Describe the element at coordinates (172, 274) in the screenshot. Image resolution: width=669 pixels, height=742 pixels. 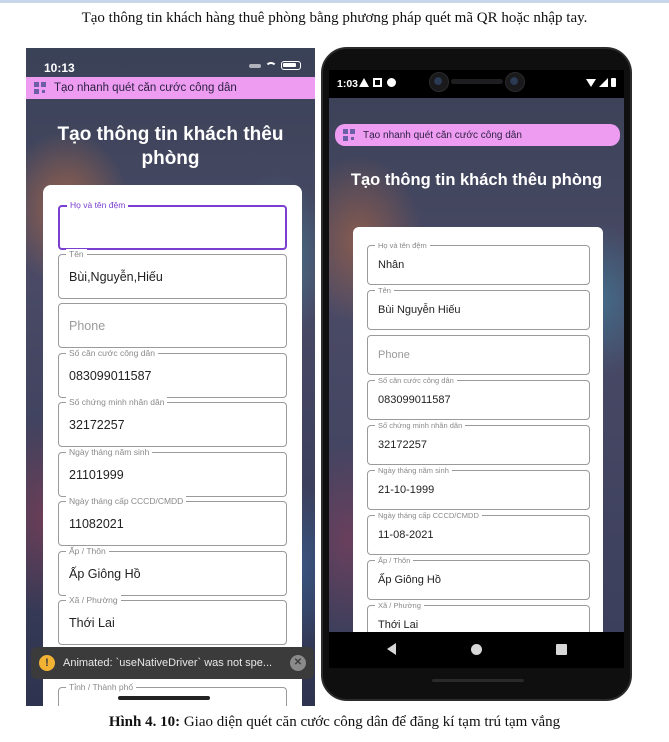
I see `ten-field: Tên Bùi,Nguyễn,Hiếu` at that location.